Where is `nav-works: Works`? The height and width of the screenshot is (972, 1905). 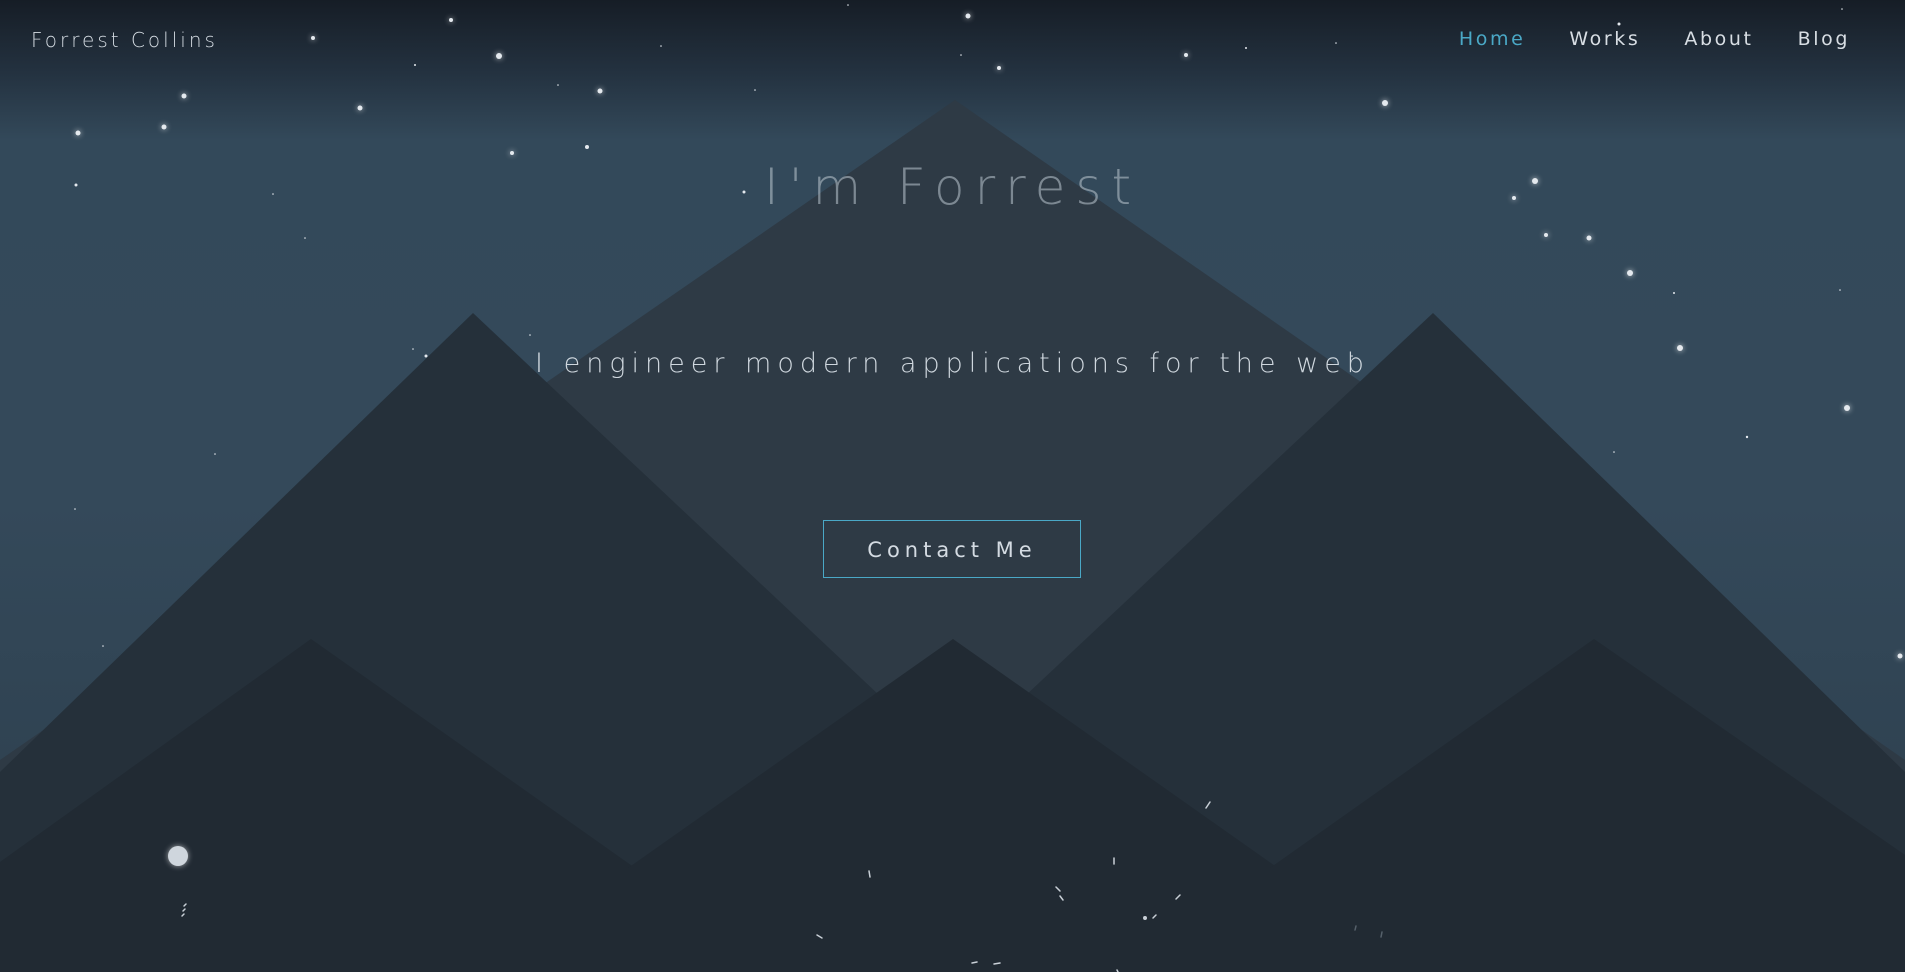 nav-works: Works is located at coordinates (1604, 39).